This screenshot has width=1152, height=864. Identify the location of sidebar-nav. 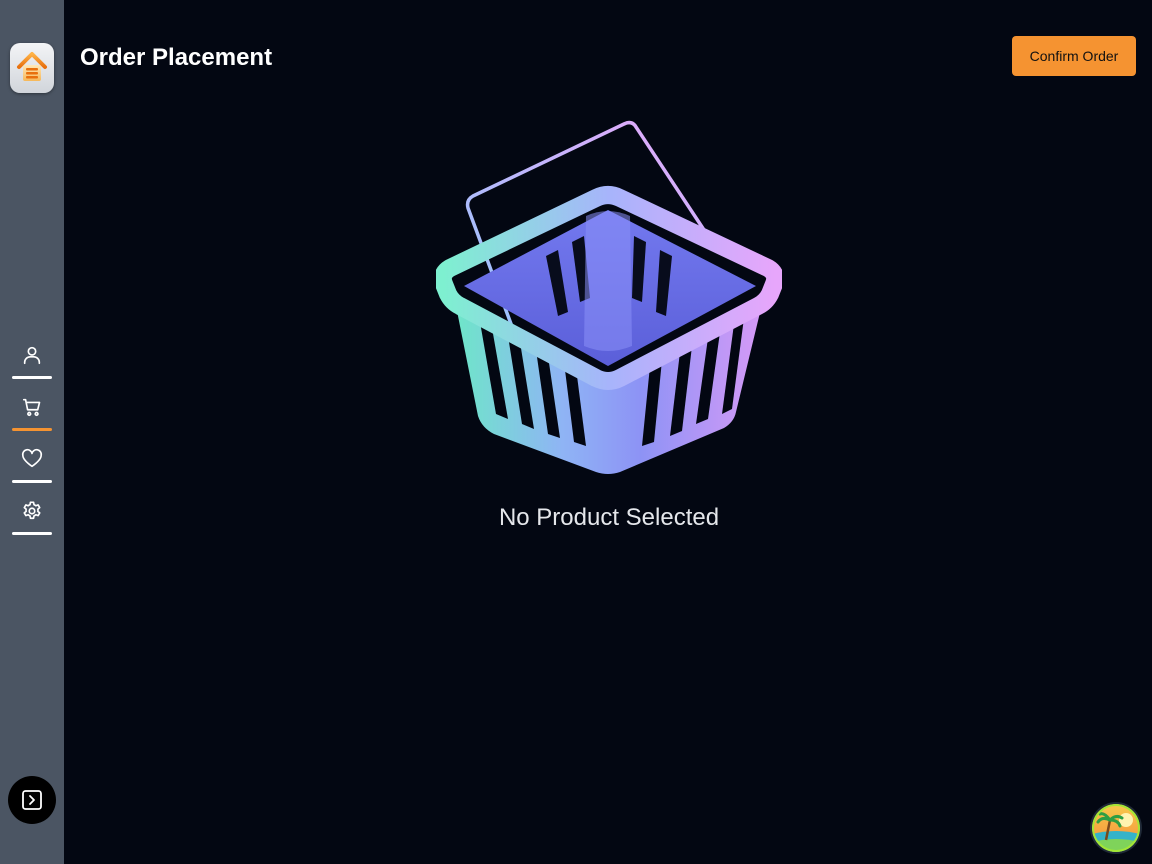
(32, 442).